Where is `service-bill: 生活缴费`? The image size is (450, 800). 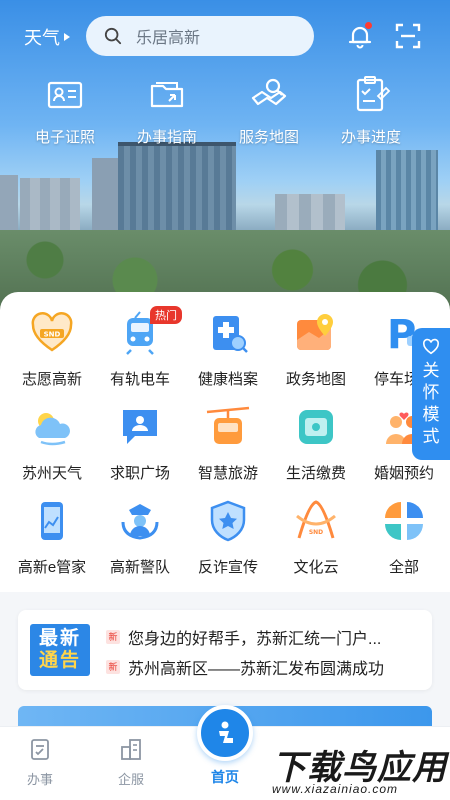 service-bill: 生活缴费 is located at coordinates (316, 451).